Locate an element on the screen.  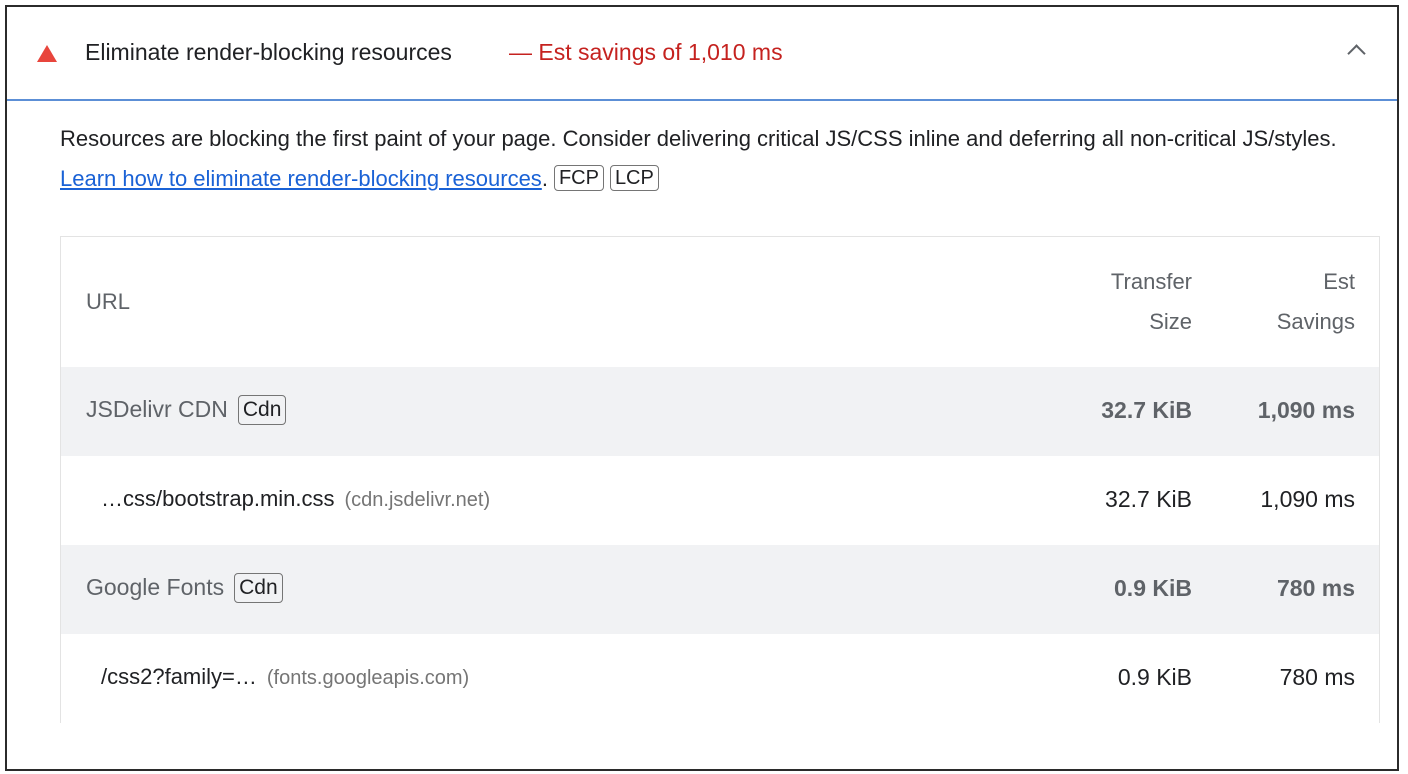
group-name-text: JSDelivr CDN is located at coordinates (157, 409).